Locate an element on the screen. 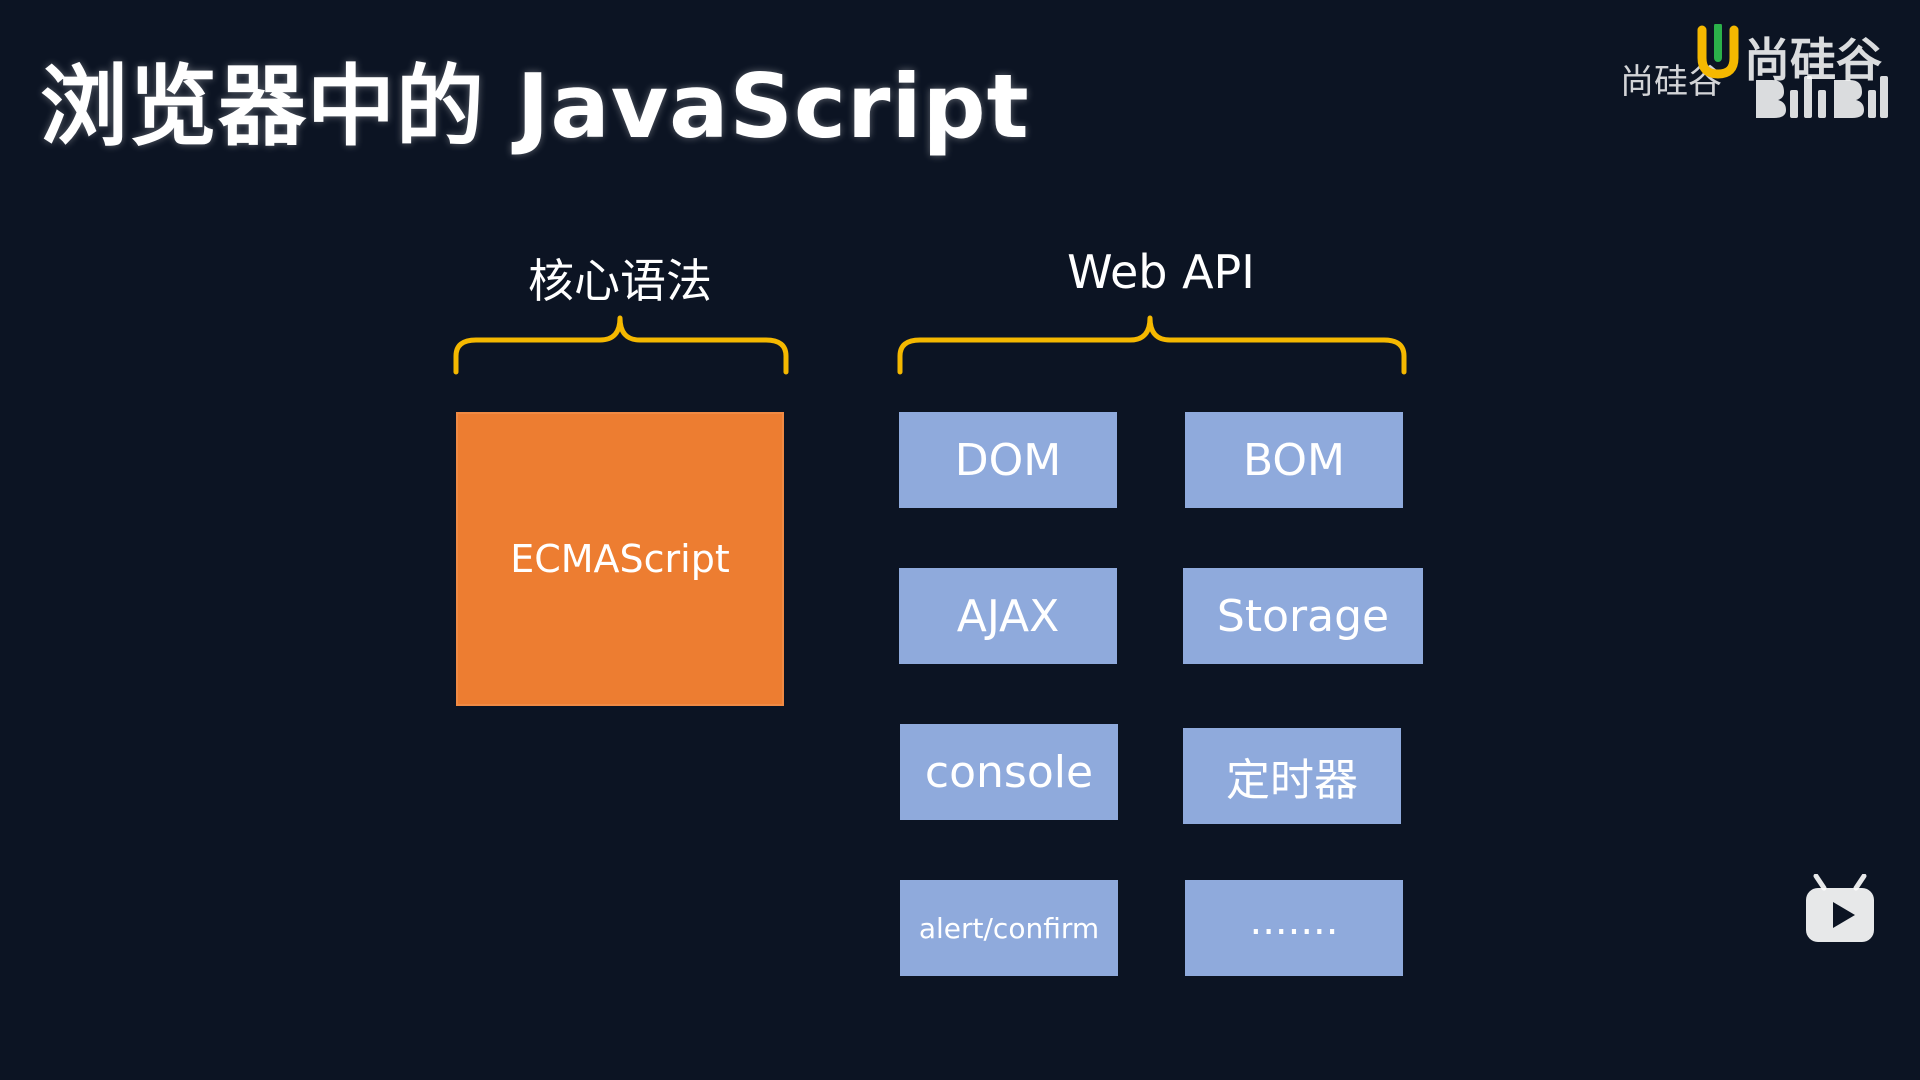  group-label-web-api: Web API is located at coordinates (1161, 272).